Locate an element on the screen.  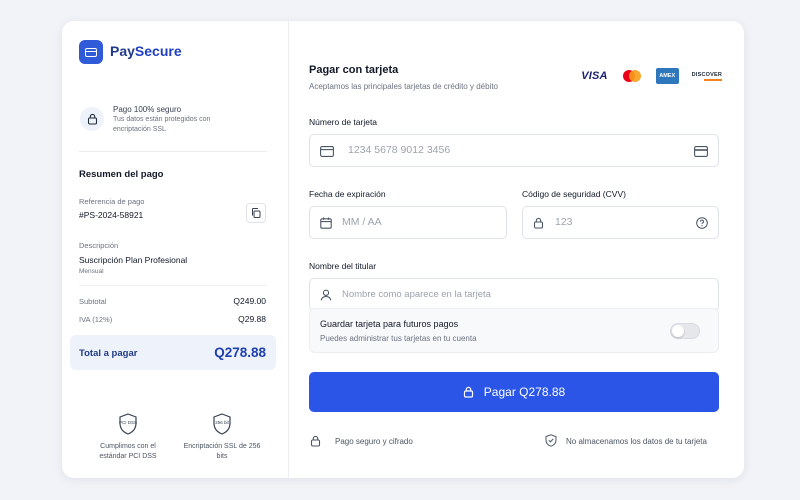
pay-button: Pagar Q278.88 is located at coordinates (514, 392).